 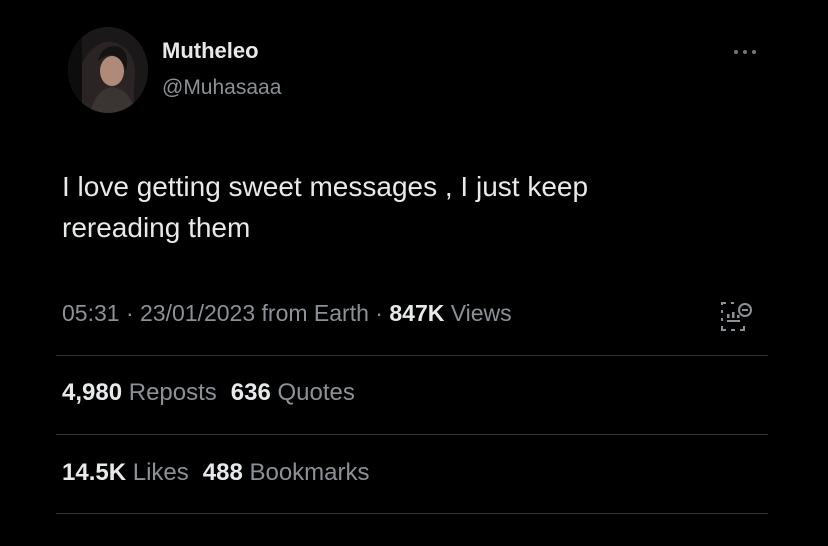 I want to click on bookmarks-stat: 488 Bookmarks, so click(x=286, y=472).